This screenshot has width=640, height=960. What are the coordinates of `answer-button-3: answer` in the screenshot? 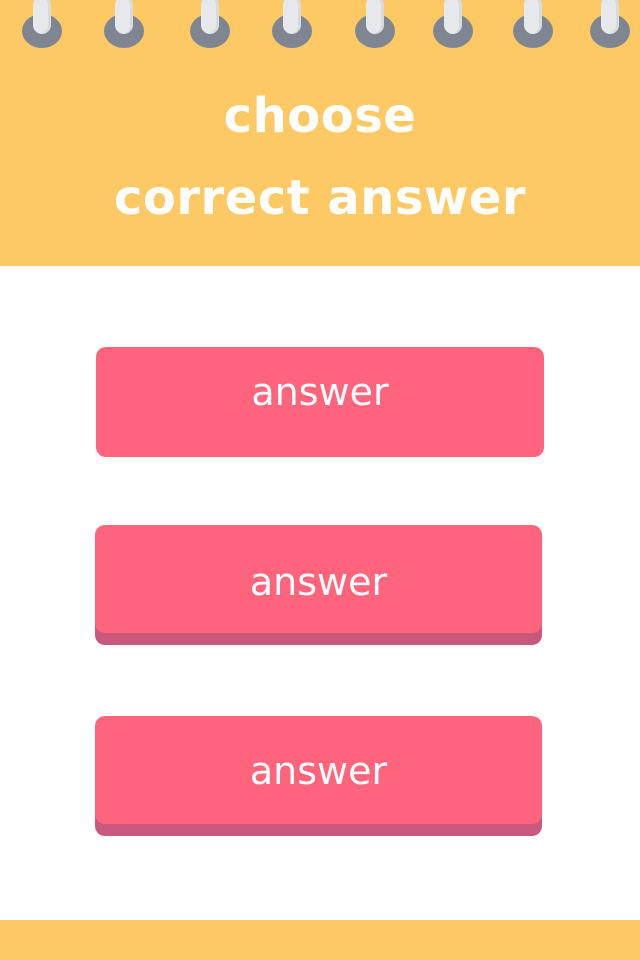 It's located at (318, 770).